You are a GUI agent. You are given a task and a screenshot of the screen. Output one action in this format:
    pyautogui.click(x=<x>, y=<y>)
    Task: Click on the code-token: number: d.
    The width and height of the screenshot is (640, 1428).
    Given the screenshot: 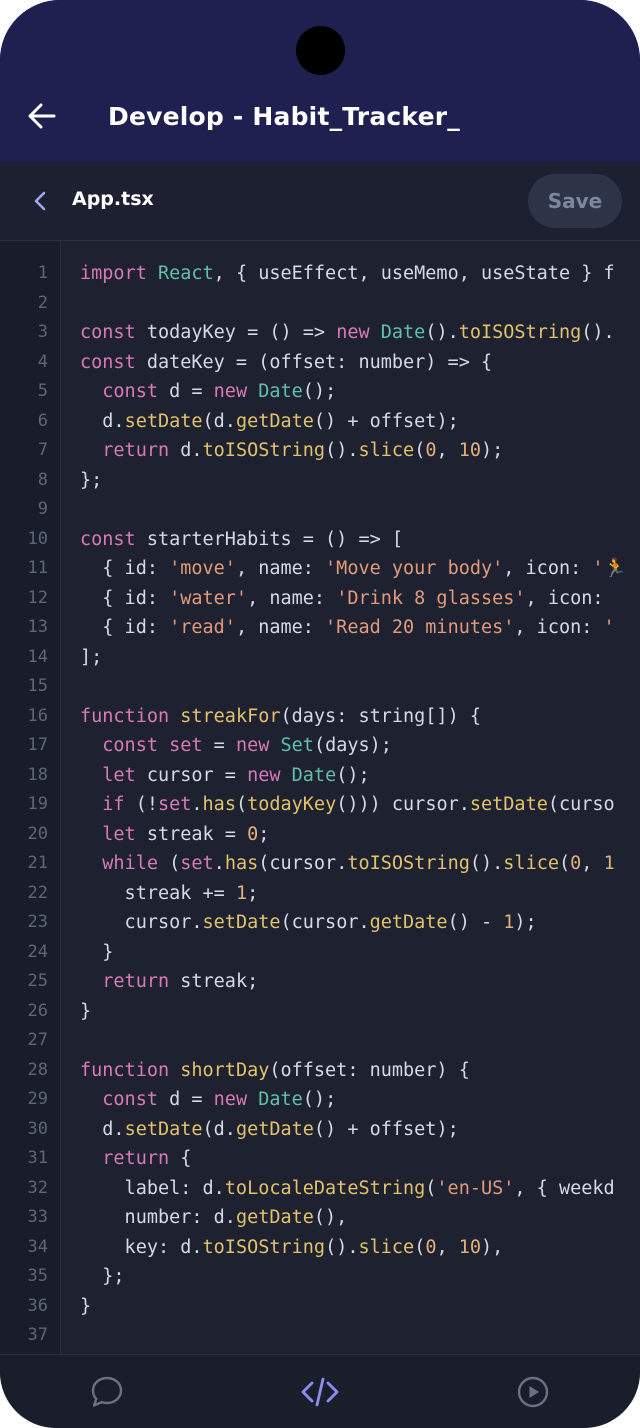 What is the action you would take?
    pyautogui.click(x=158, y=1217)
    